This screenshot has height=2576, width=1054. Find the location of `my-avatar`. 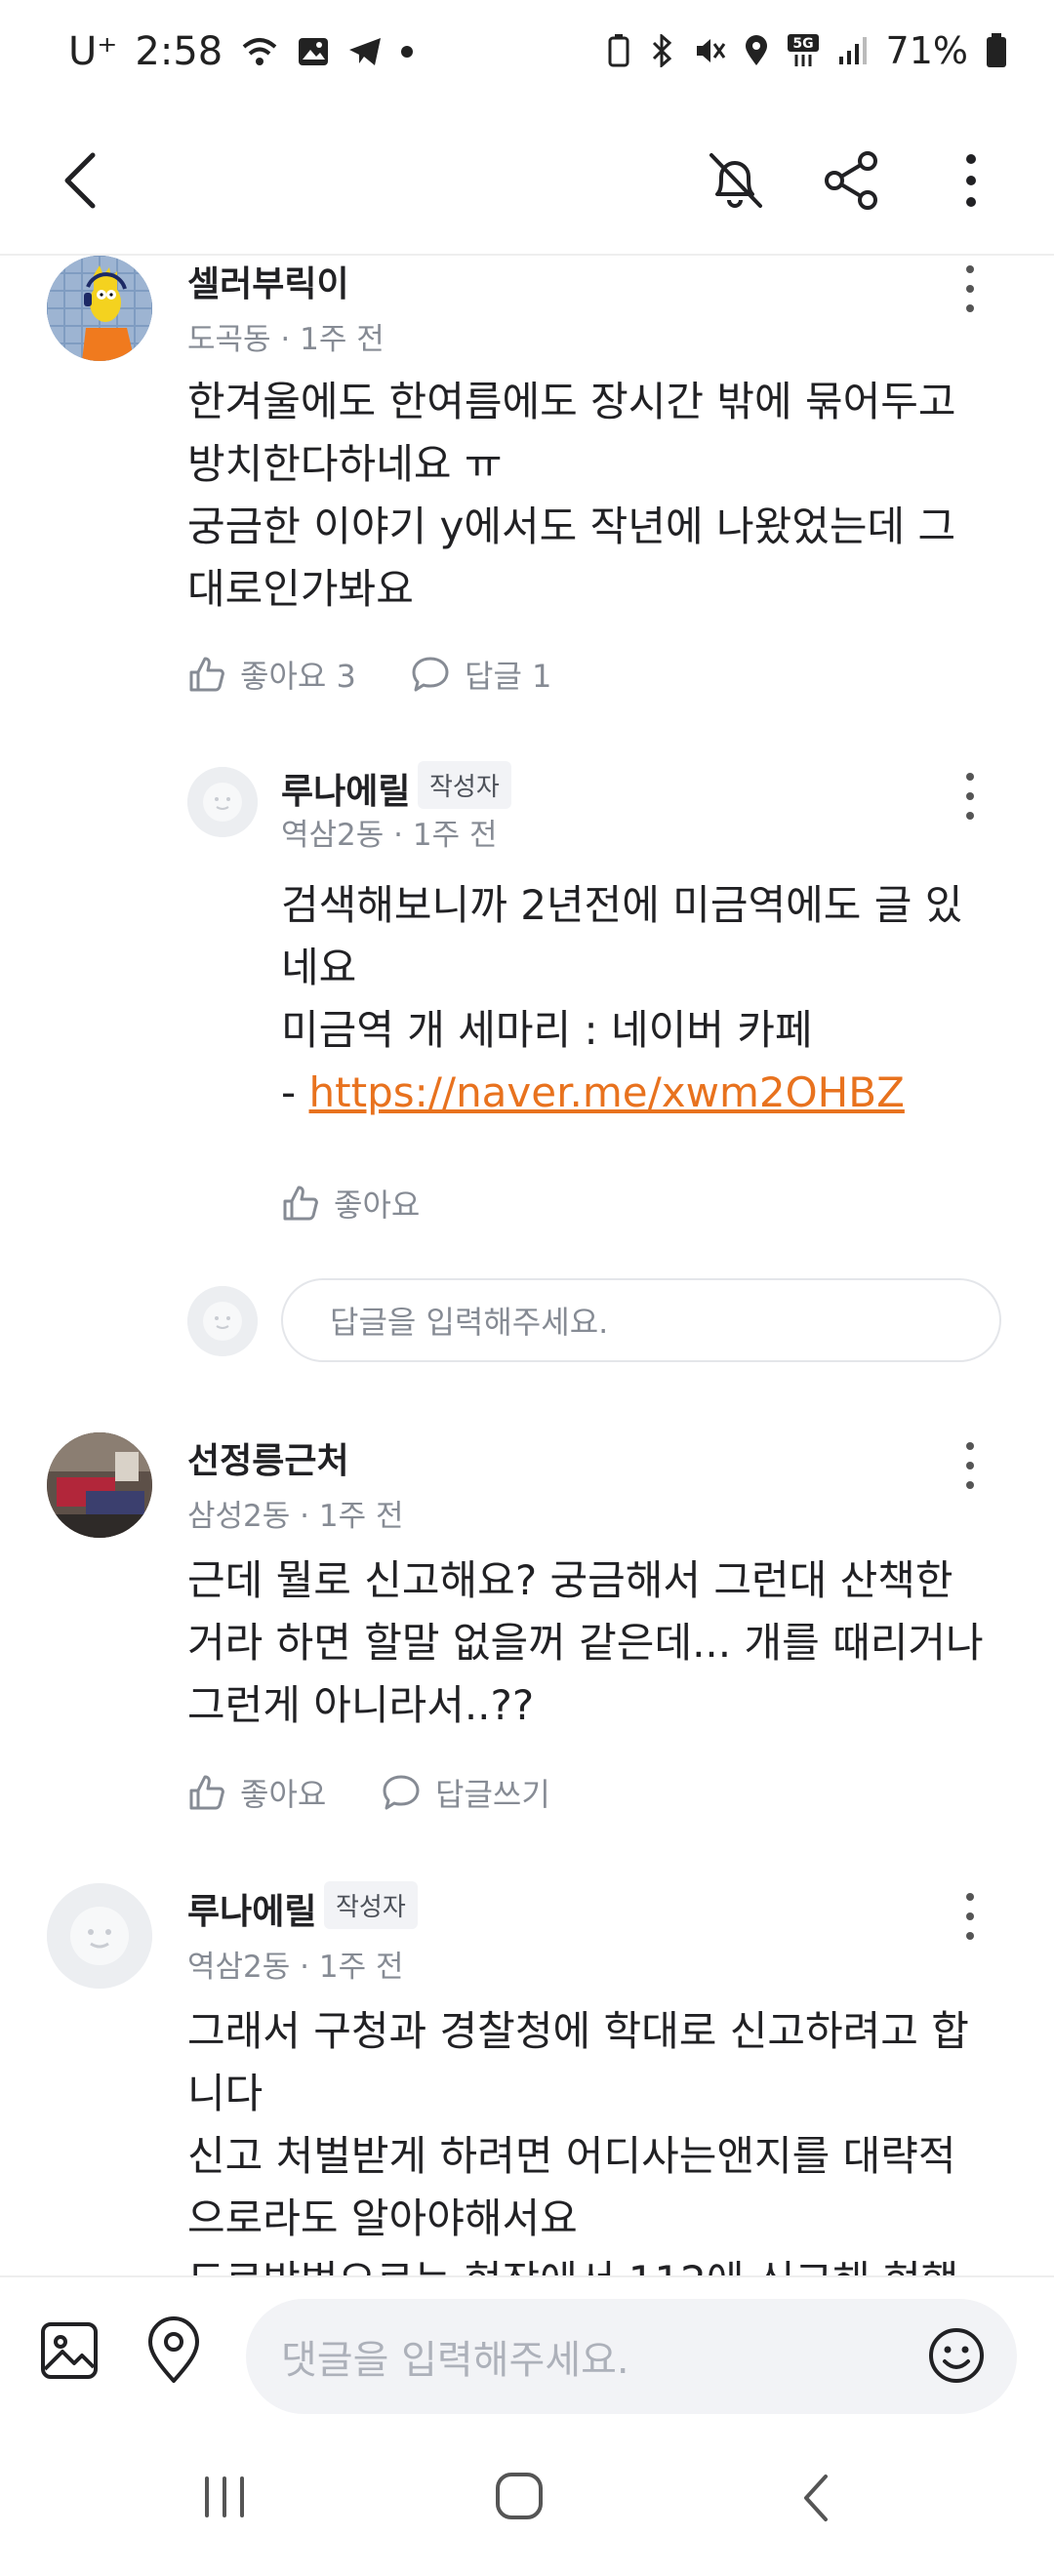

my-avatar is located at coordinates (223, 1321).